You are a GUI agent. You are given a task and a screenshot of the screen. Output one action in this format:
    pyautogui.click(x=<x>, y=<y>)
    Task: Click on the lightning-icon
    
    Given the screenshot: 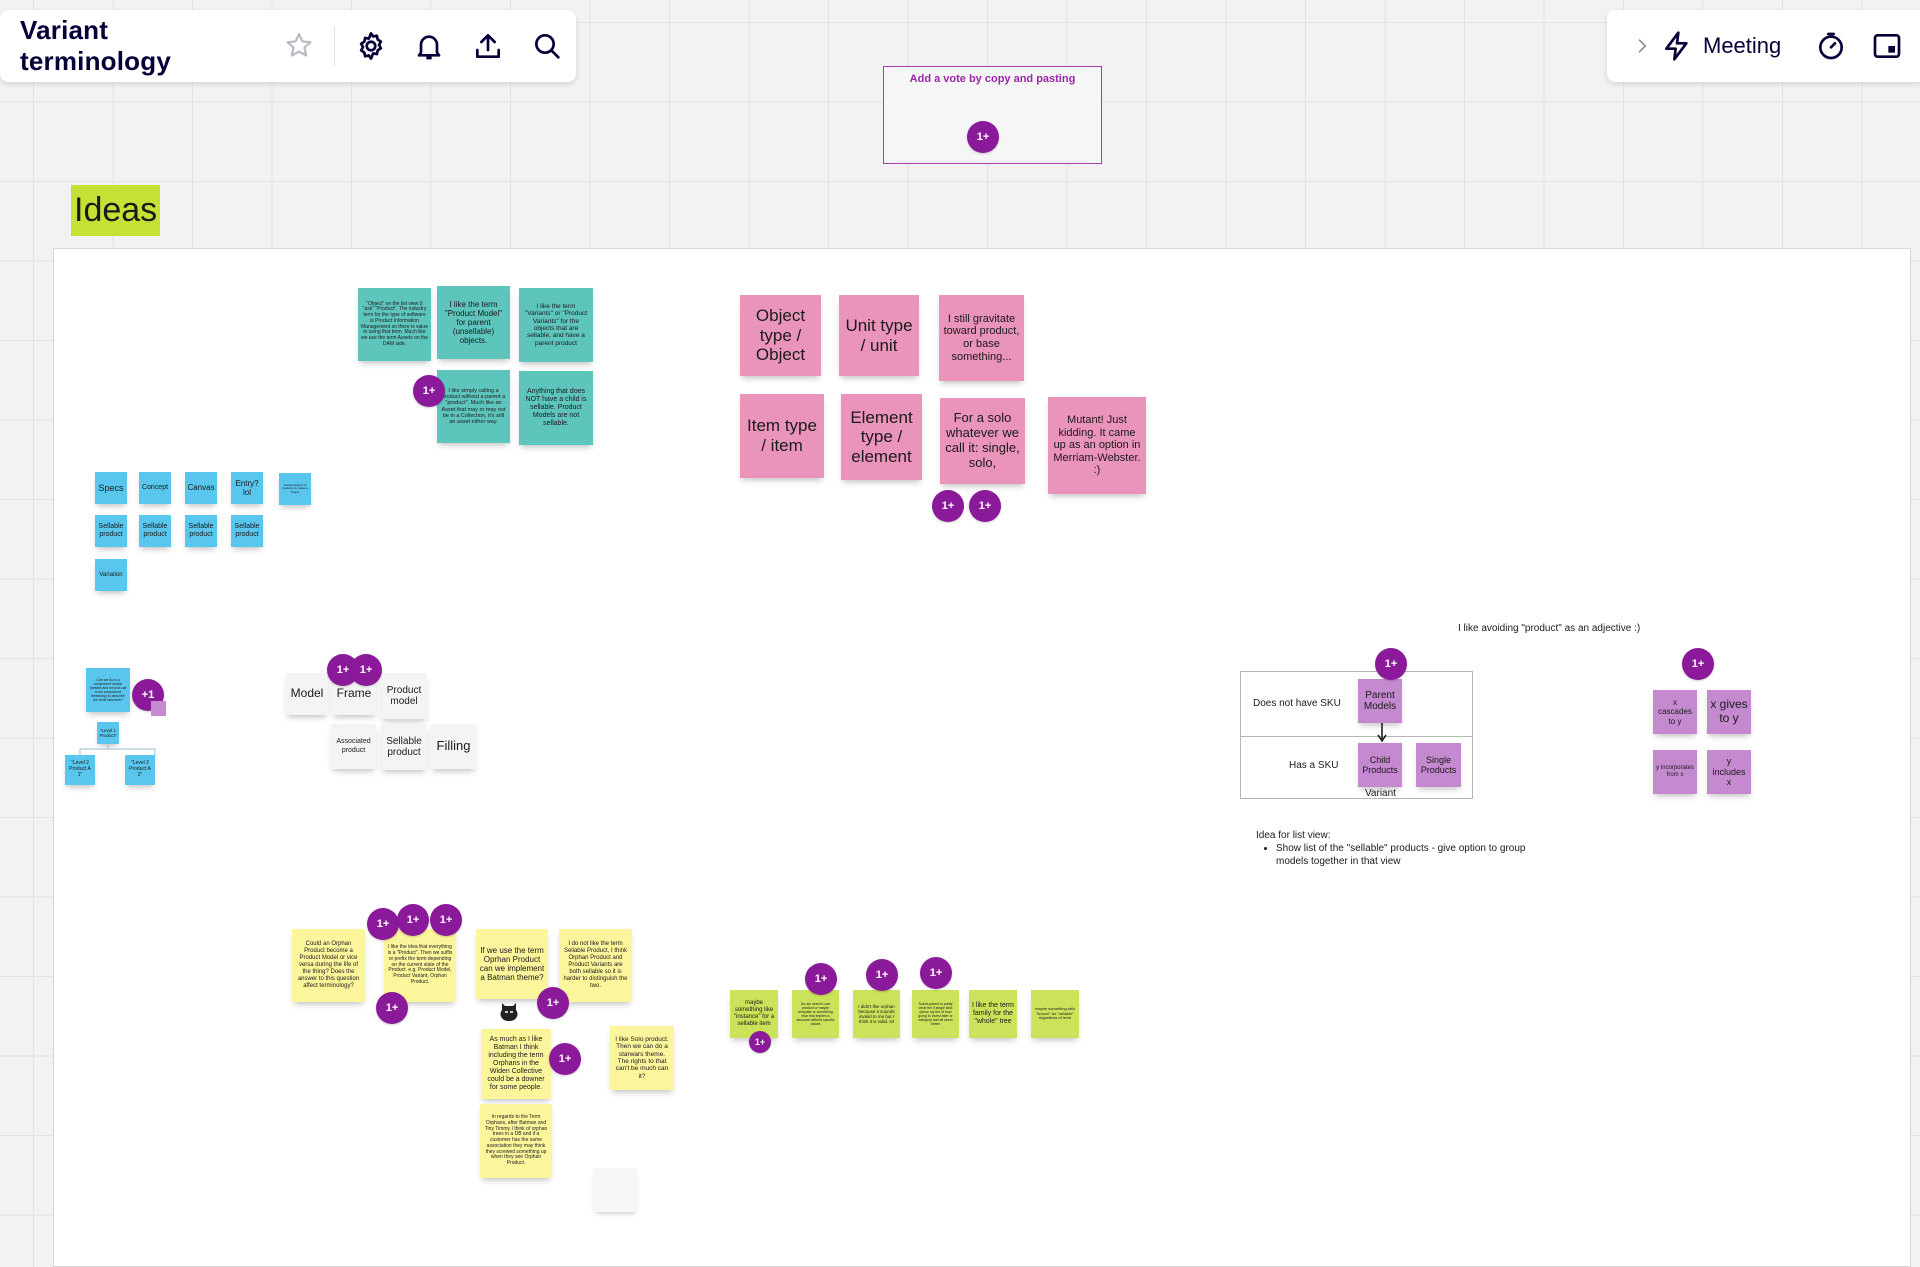 What is the action you would take?
    pyautogui.click(x=1677, y=46)
    